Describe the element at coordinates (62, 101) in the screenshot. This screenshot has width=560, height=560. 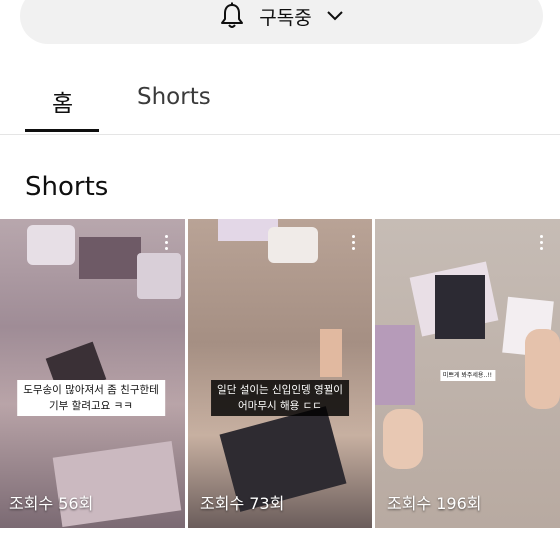
I see `tab-home: 홈` at that location.